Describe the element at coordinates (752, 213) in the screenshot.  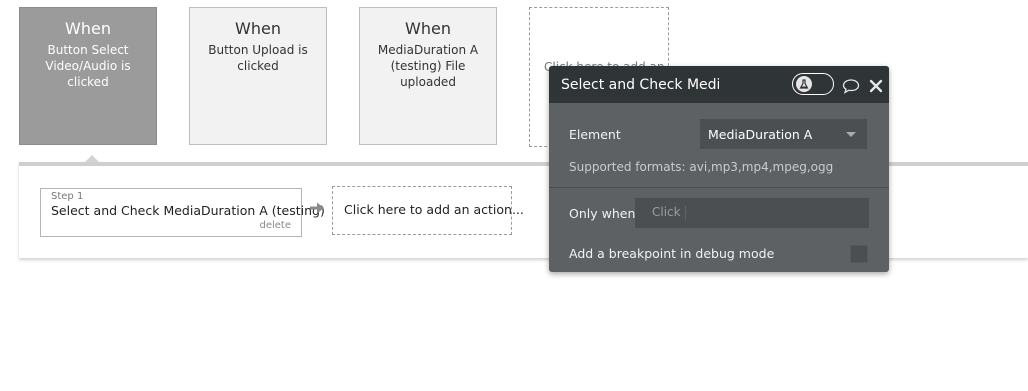
I see `only-when-field: Click` at that location.